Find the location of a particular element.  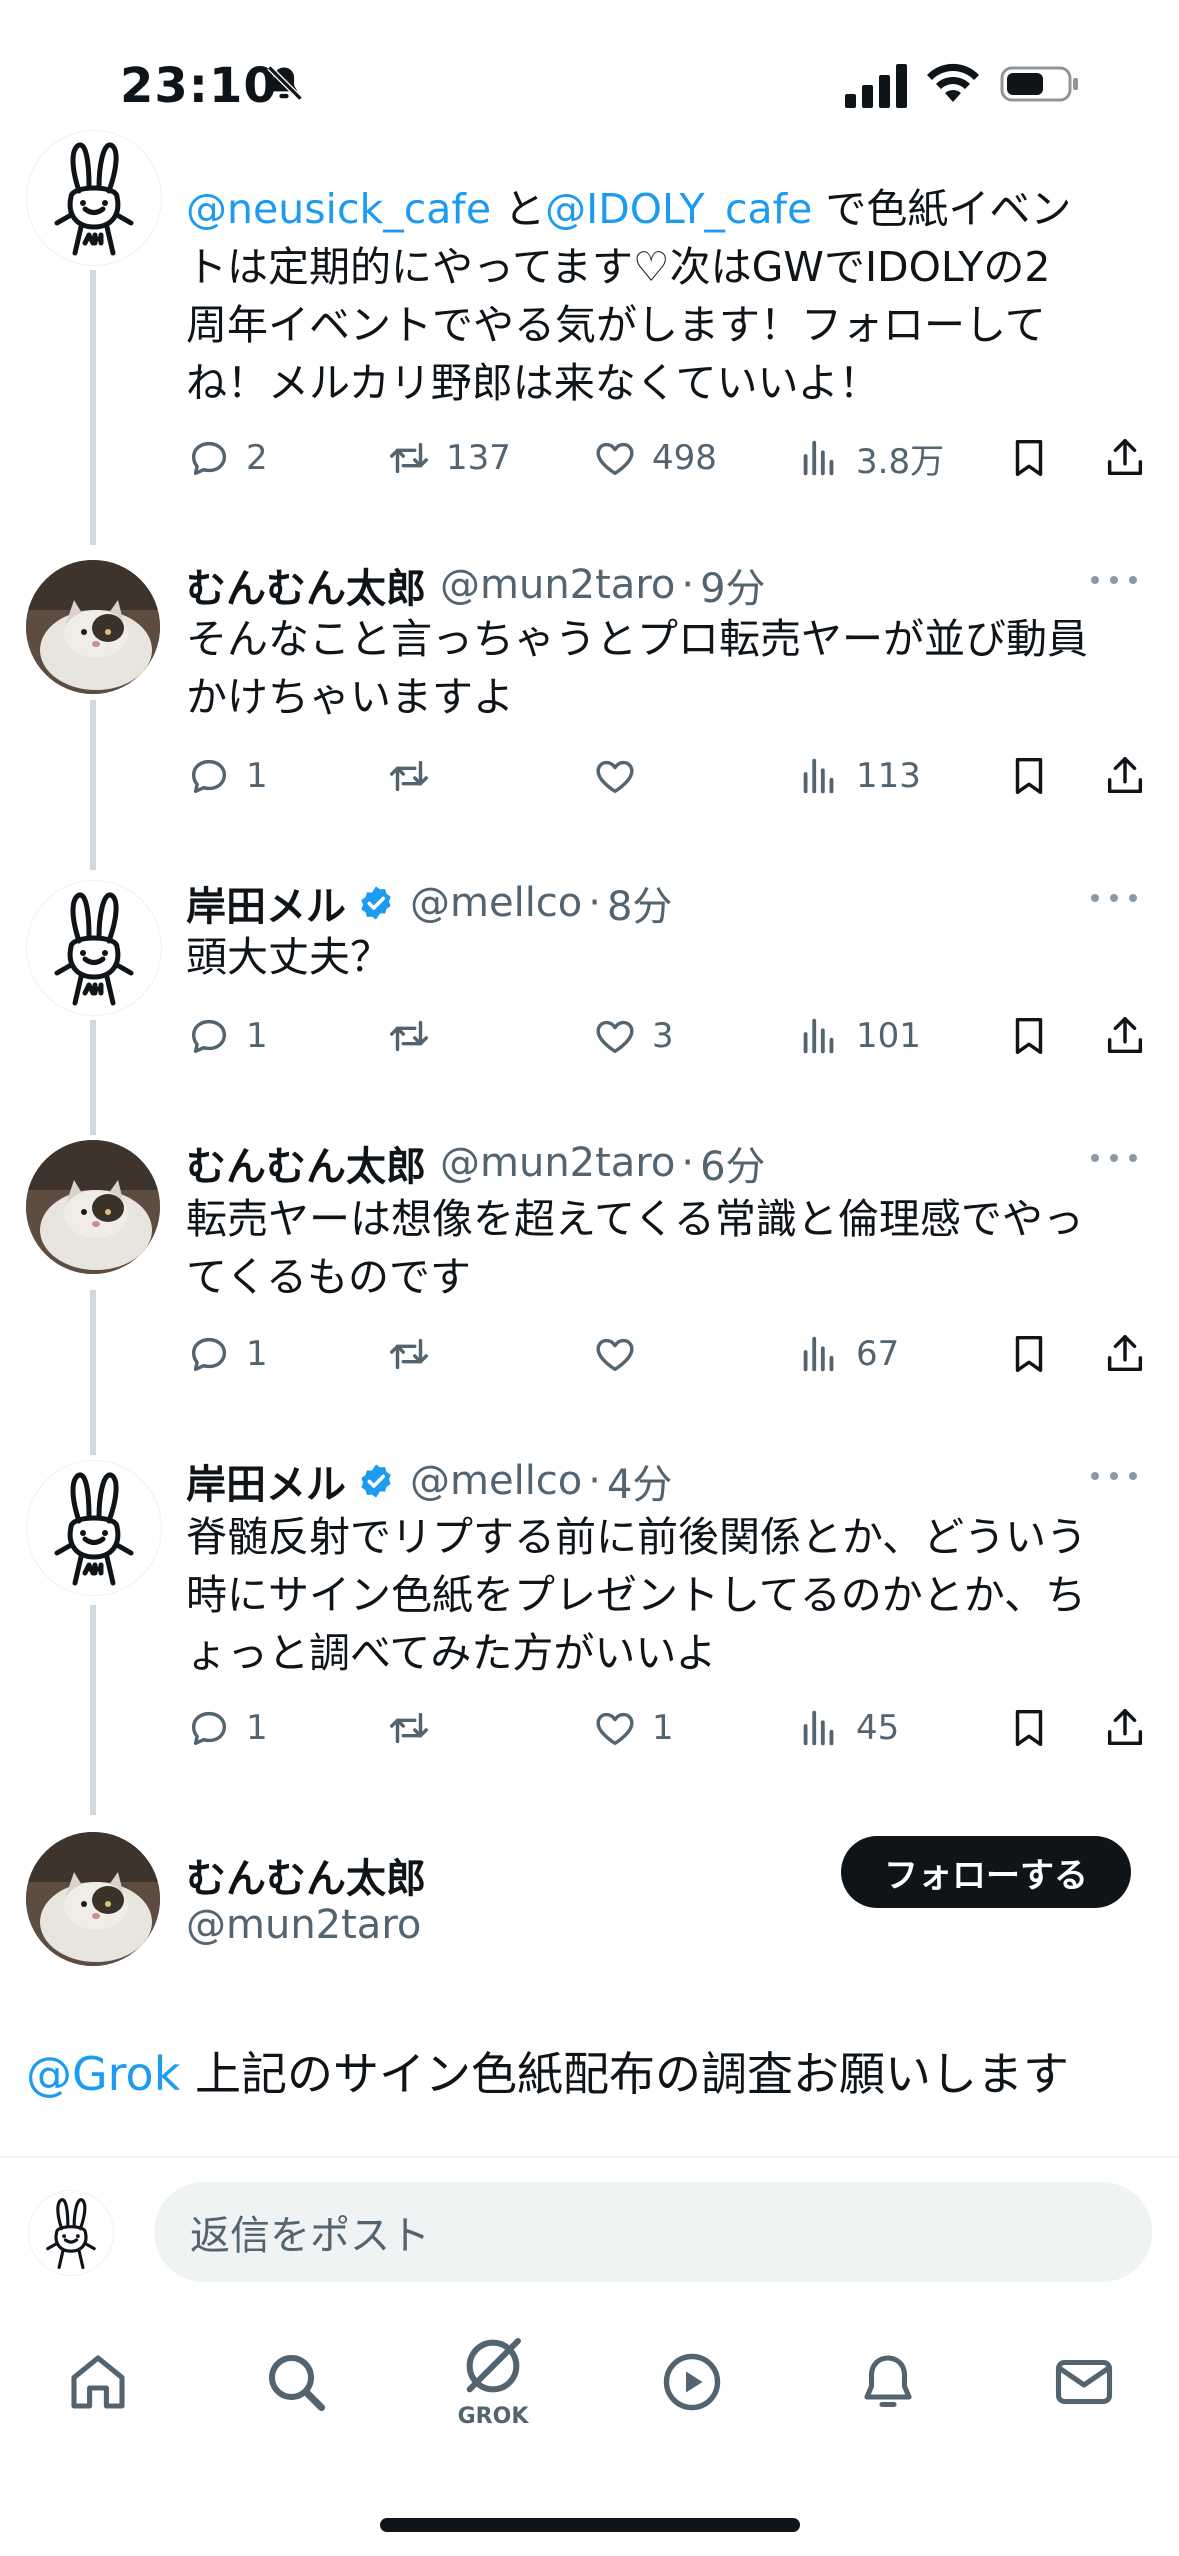

tweet-time: 6分 is located at coordinates (732, 1163).